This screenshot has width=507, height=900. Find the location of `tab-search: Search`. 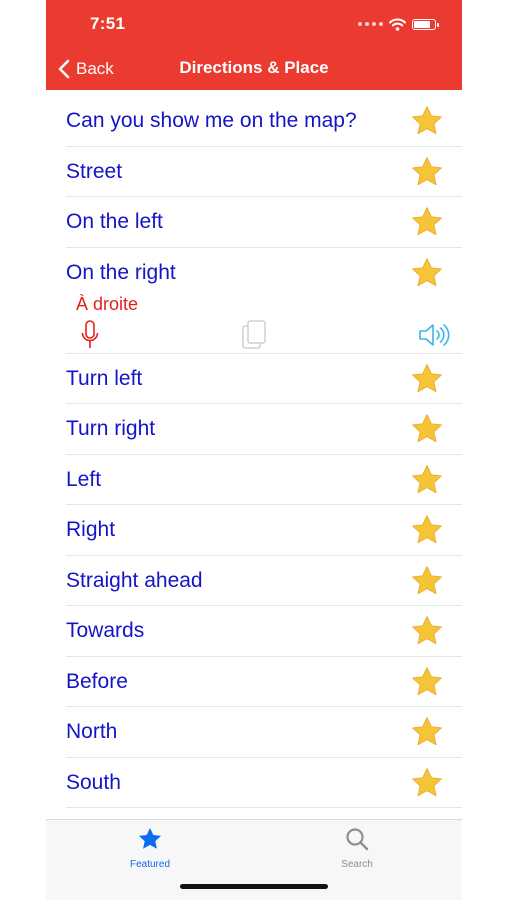

tab-search: Search is located at coordinates (357, 848).